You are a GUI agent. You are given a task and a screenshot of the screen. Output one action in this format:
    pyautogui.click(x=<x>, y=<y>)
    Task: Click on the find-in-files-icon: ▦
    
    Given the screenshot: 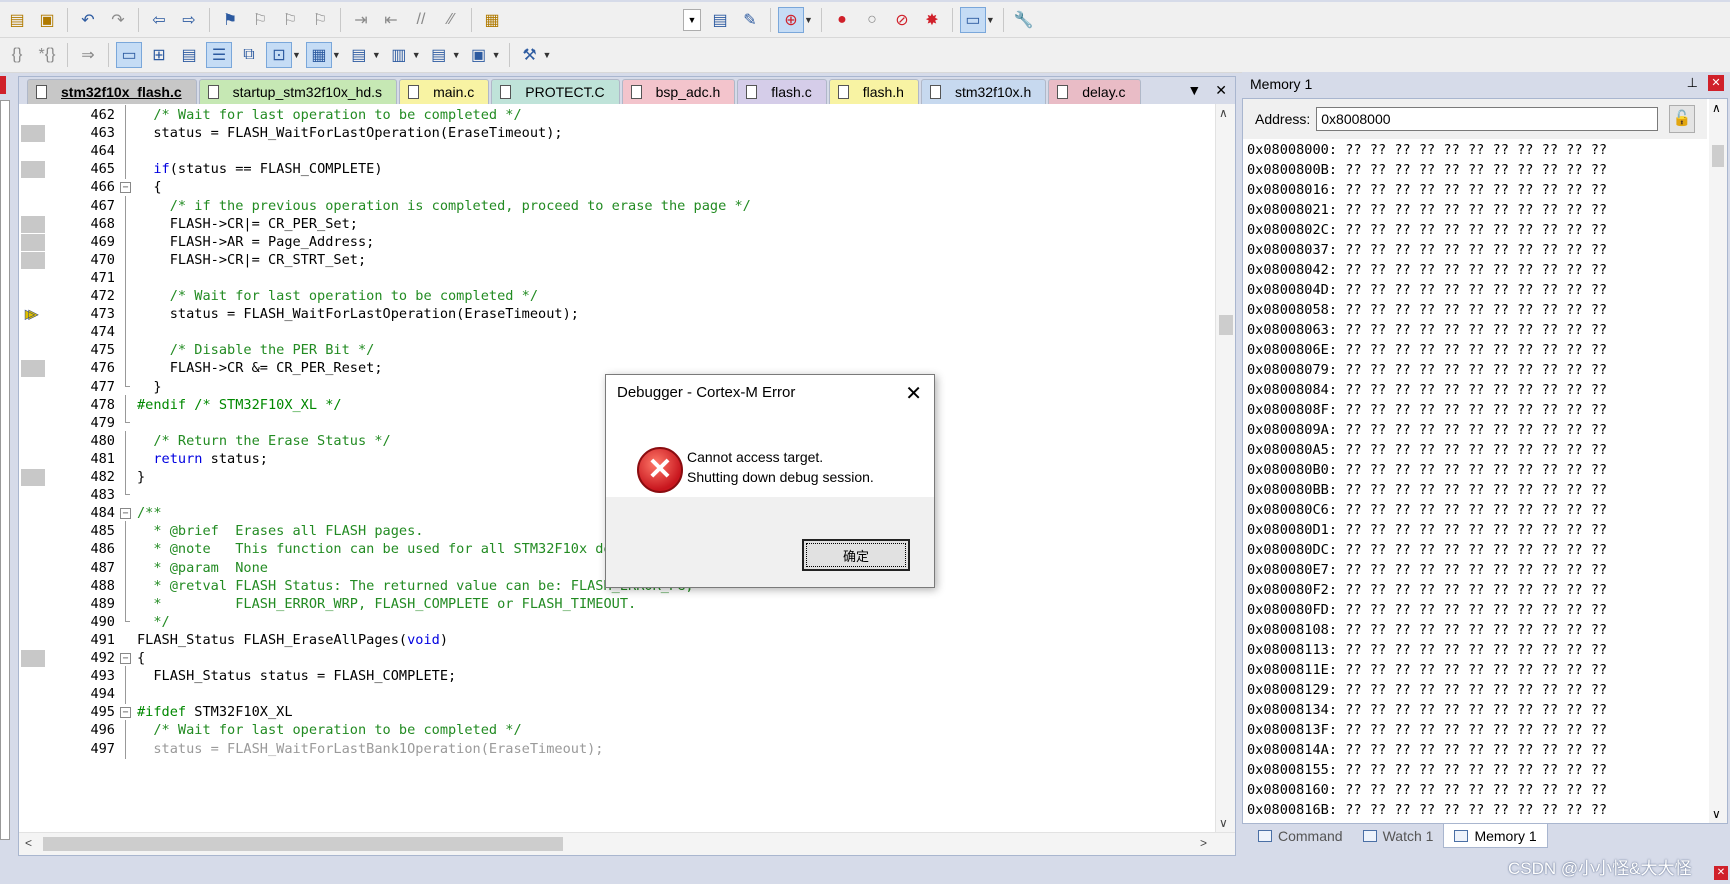 What is the action you would take?
    pyautogui.click(x=492, y=20)
    